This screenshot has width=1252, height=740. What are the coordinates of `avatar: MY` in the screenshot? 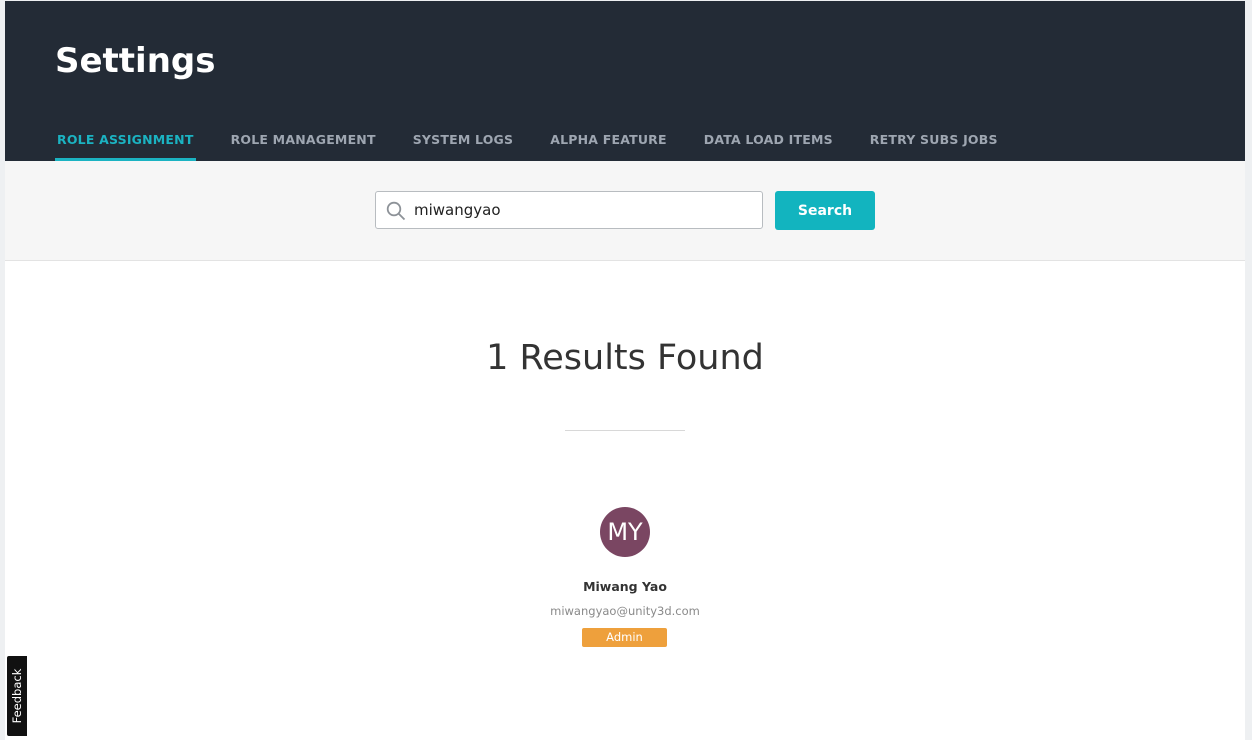 It's located at (625, 532).